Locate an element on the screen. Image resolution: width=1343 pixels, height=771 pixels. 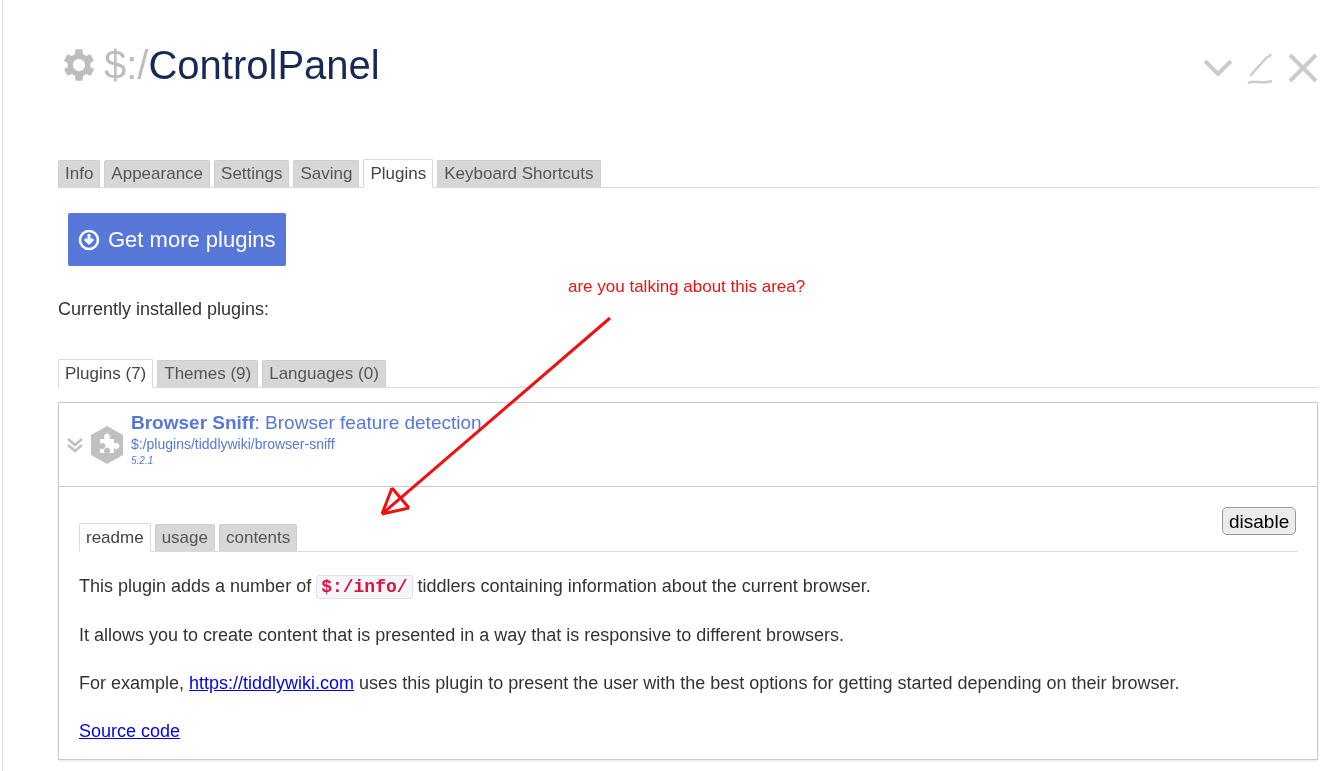
inline-code: $:/info/ is located at coordinates (364, 587).